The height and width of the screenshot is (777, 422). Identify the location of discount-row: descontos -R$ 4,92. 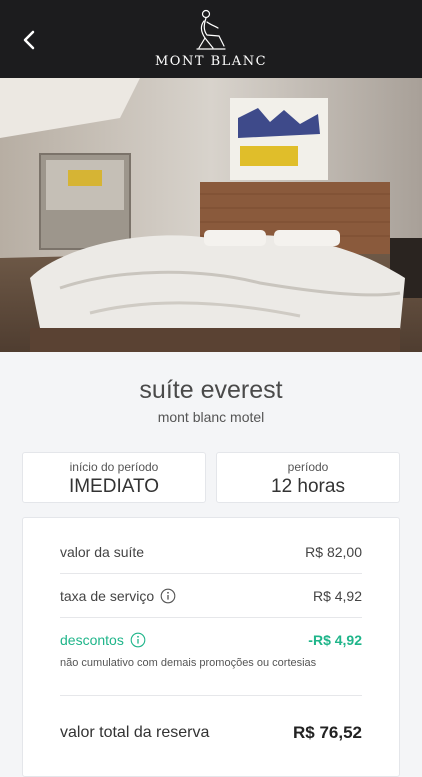
(211, 640).